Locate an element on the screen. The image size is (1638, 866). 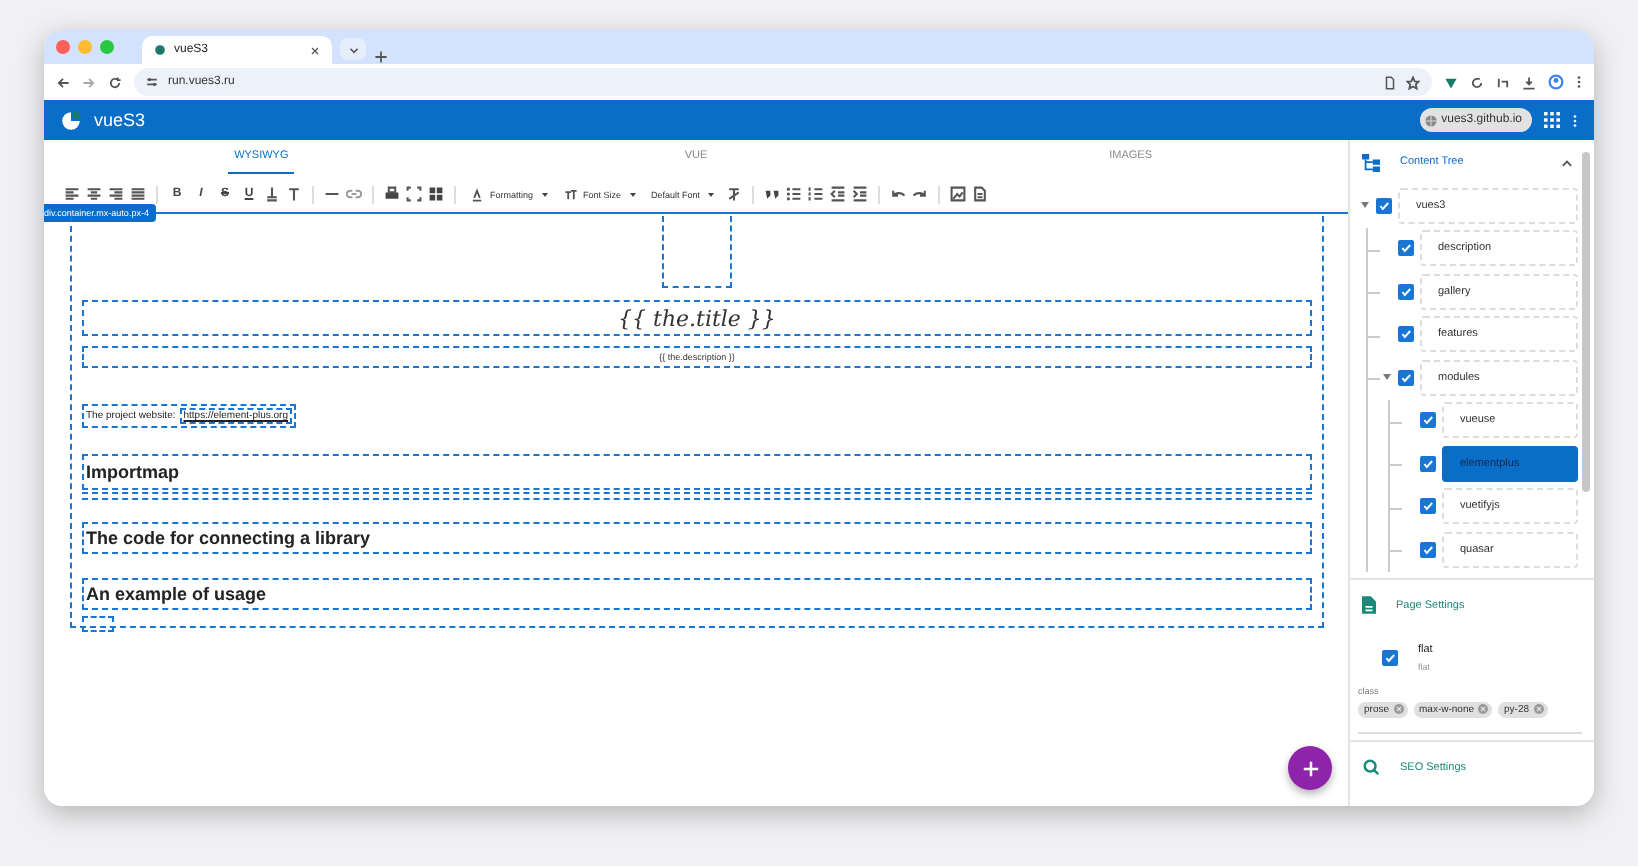
heading-block: An example of usage is located at coordinates (697, 594).